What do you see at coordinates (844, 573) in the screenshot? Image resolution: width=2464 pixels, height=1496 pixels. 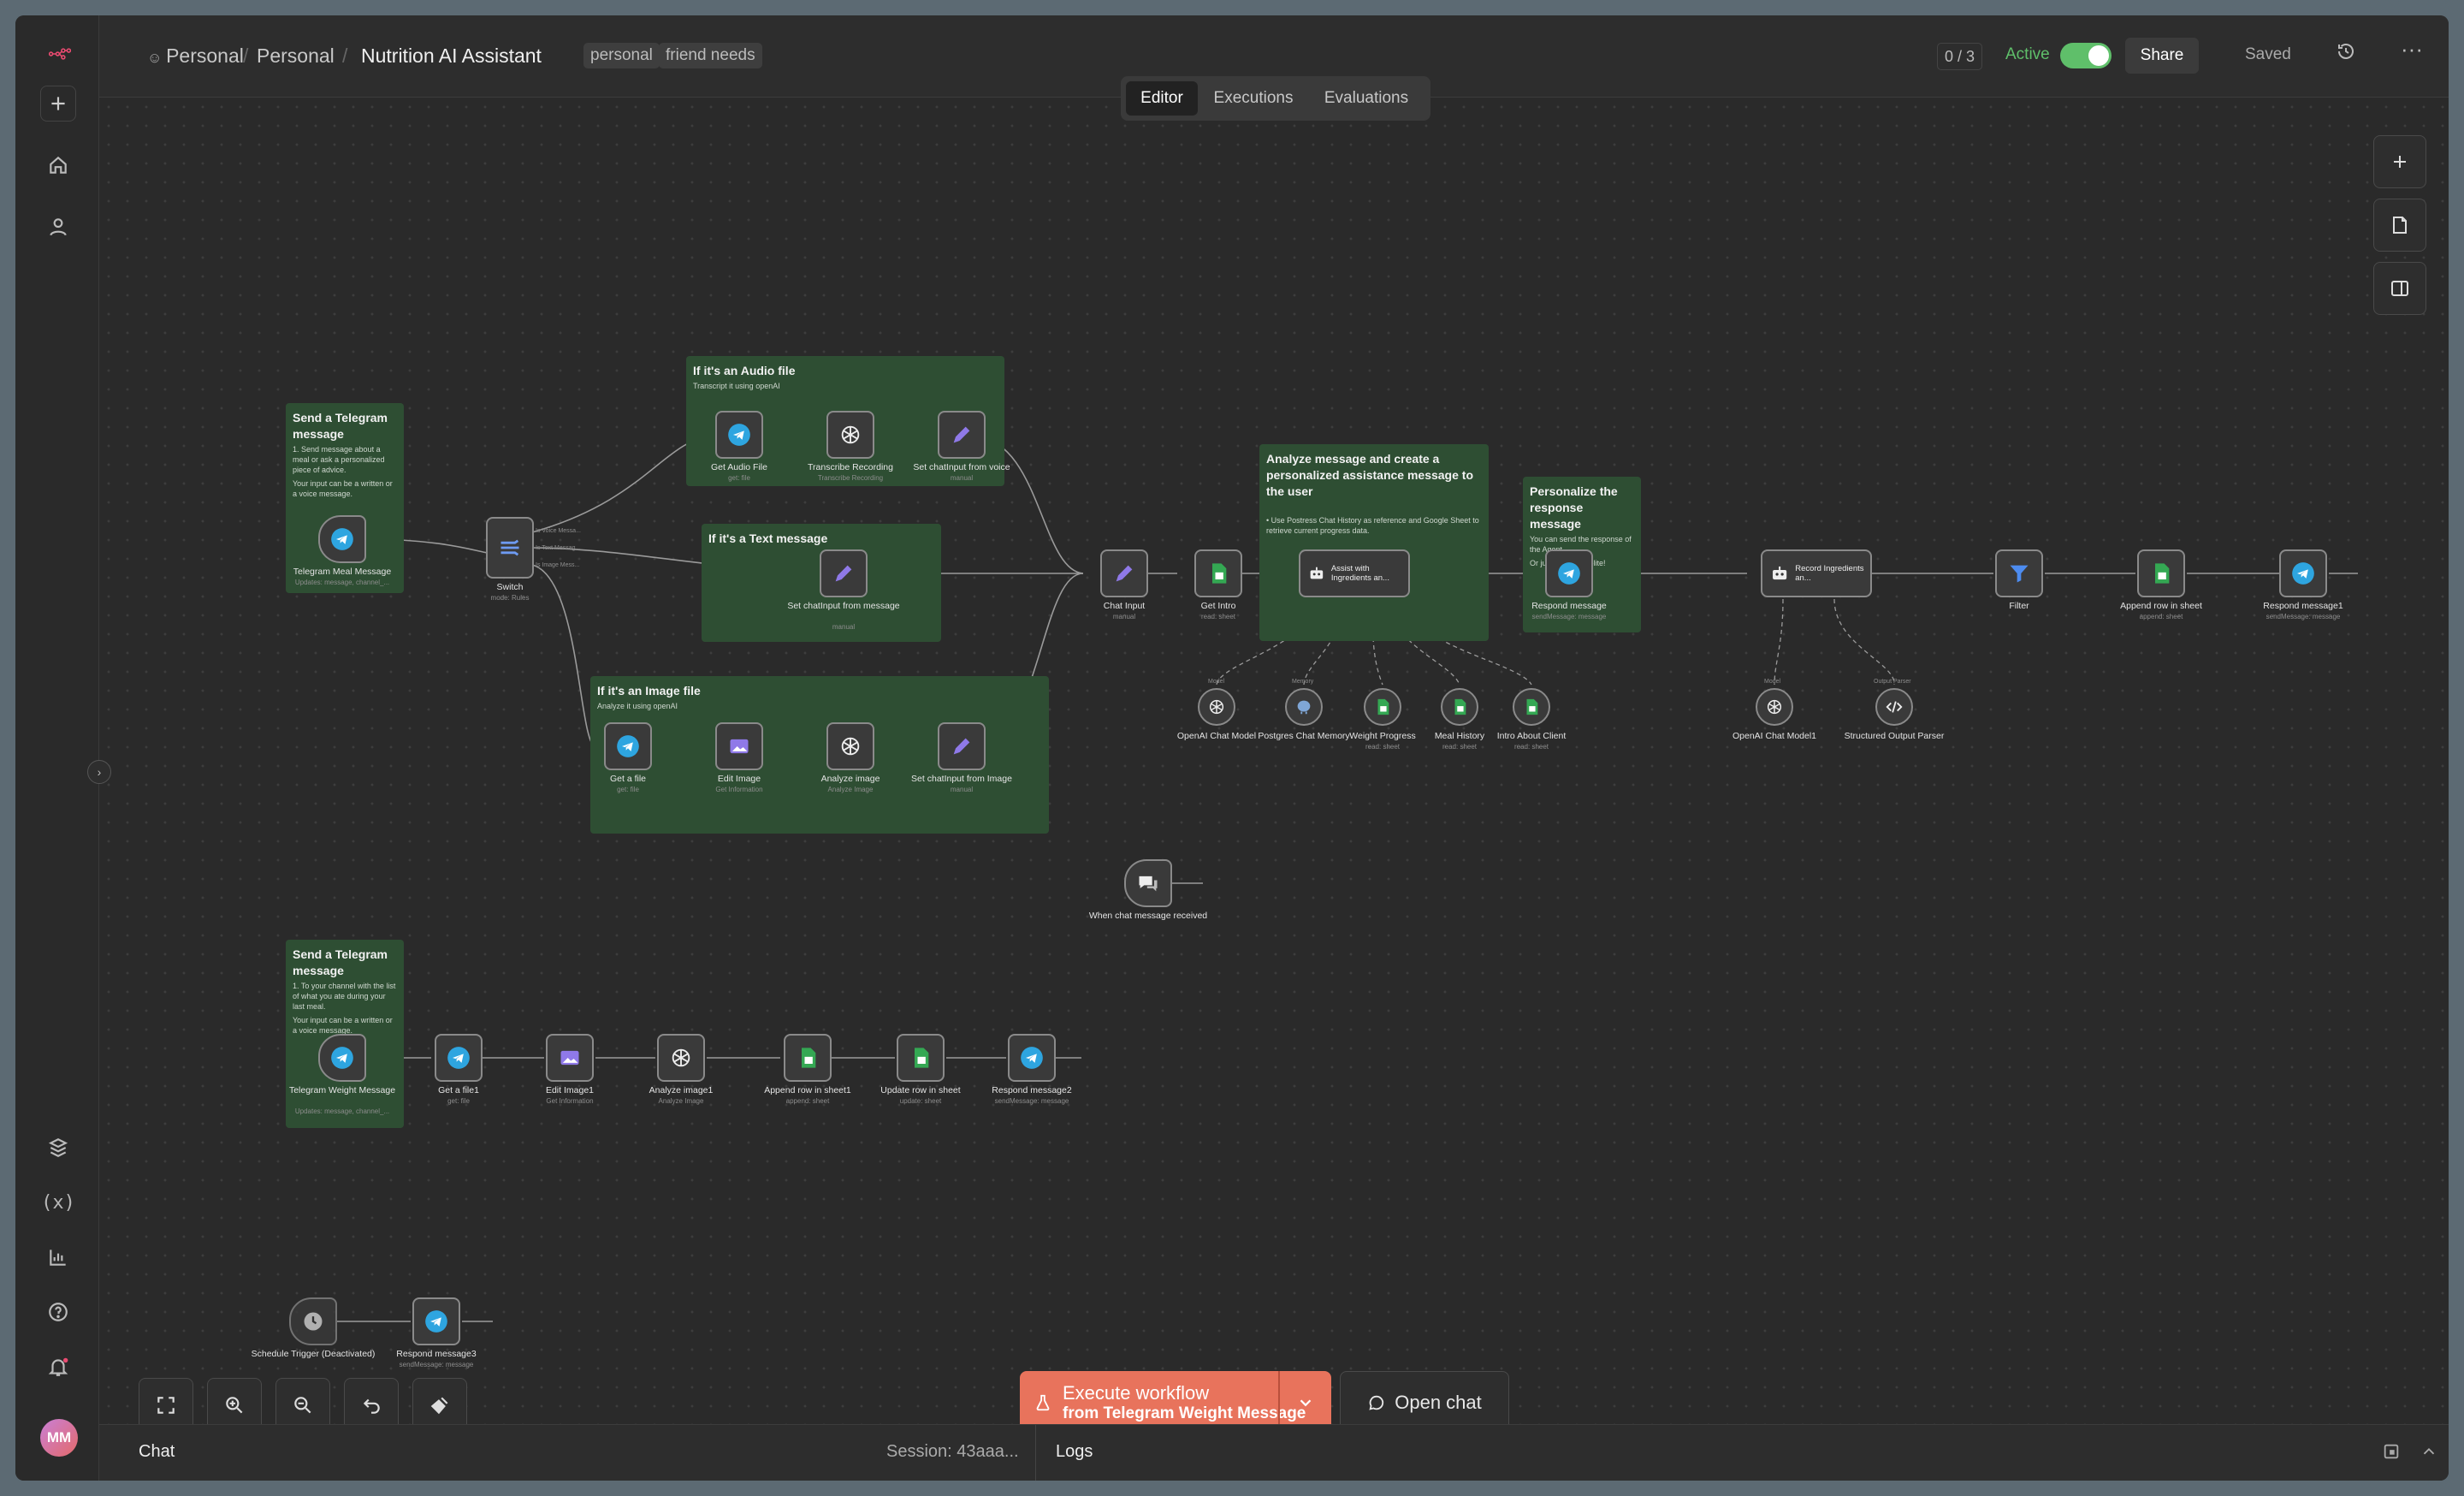 I see `set-message-node` at bounding box center [844, 573].